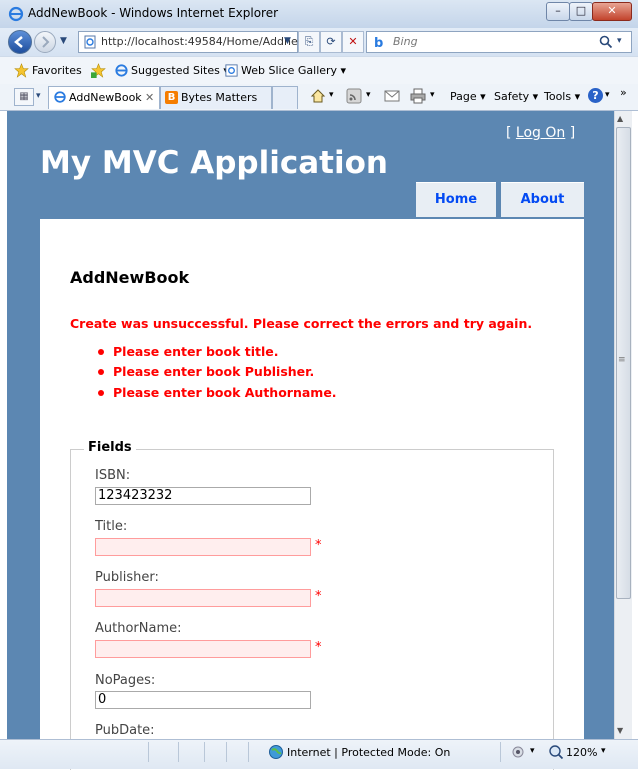 The width and height of the screenshot is (638, 770). I want to click on internet-zone-icon, so click(276, 752).